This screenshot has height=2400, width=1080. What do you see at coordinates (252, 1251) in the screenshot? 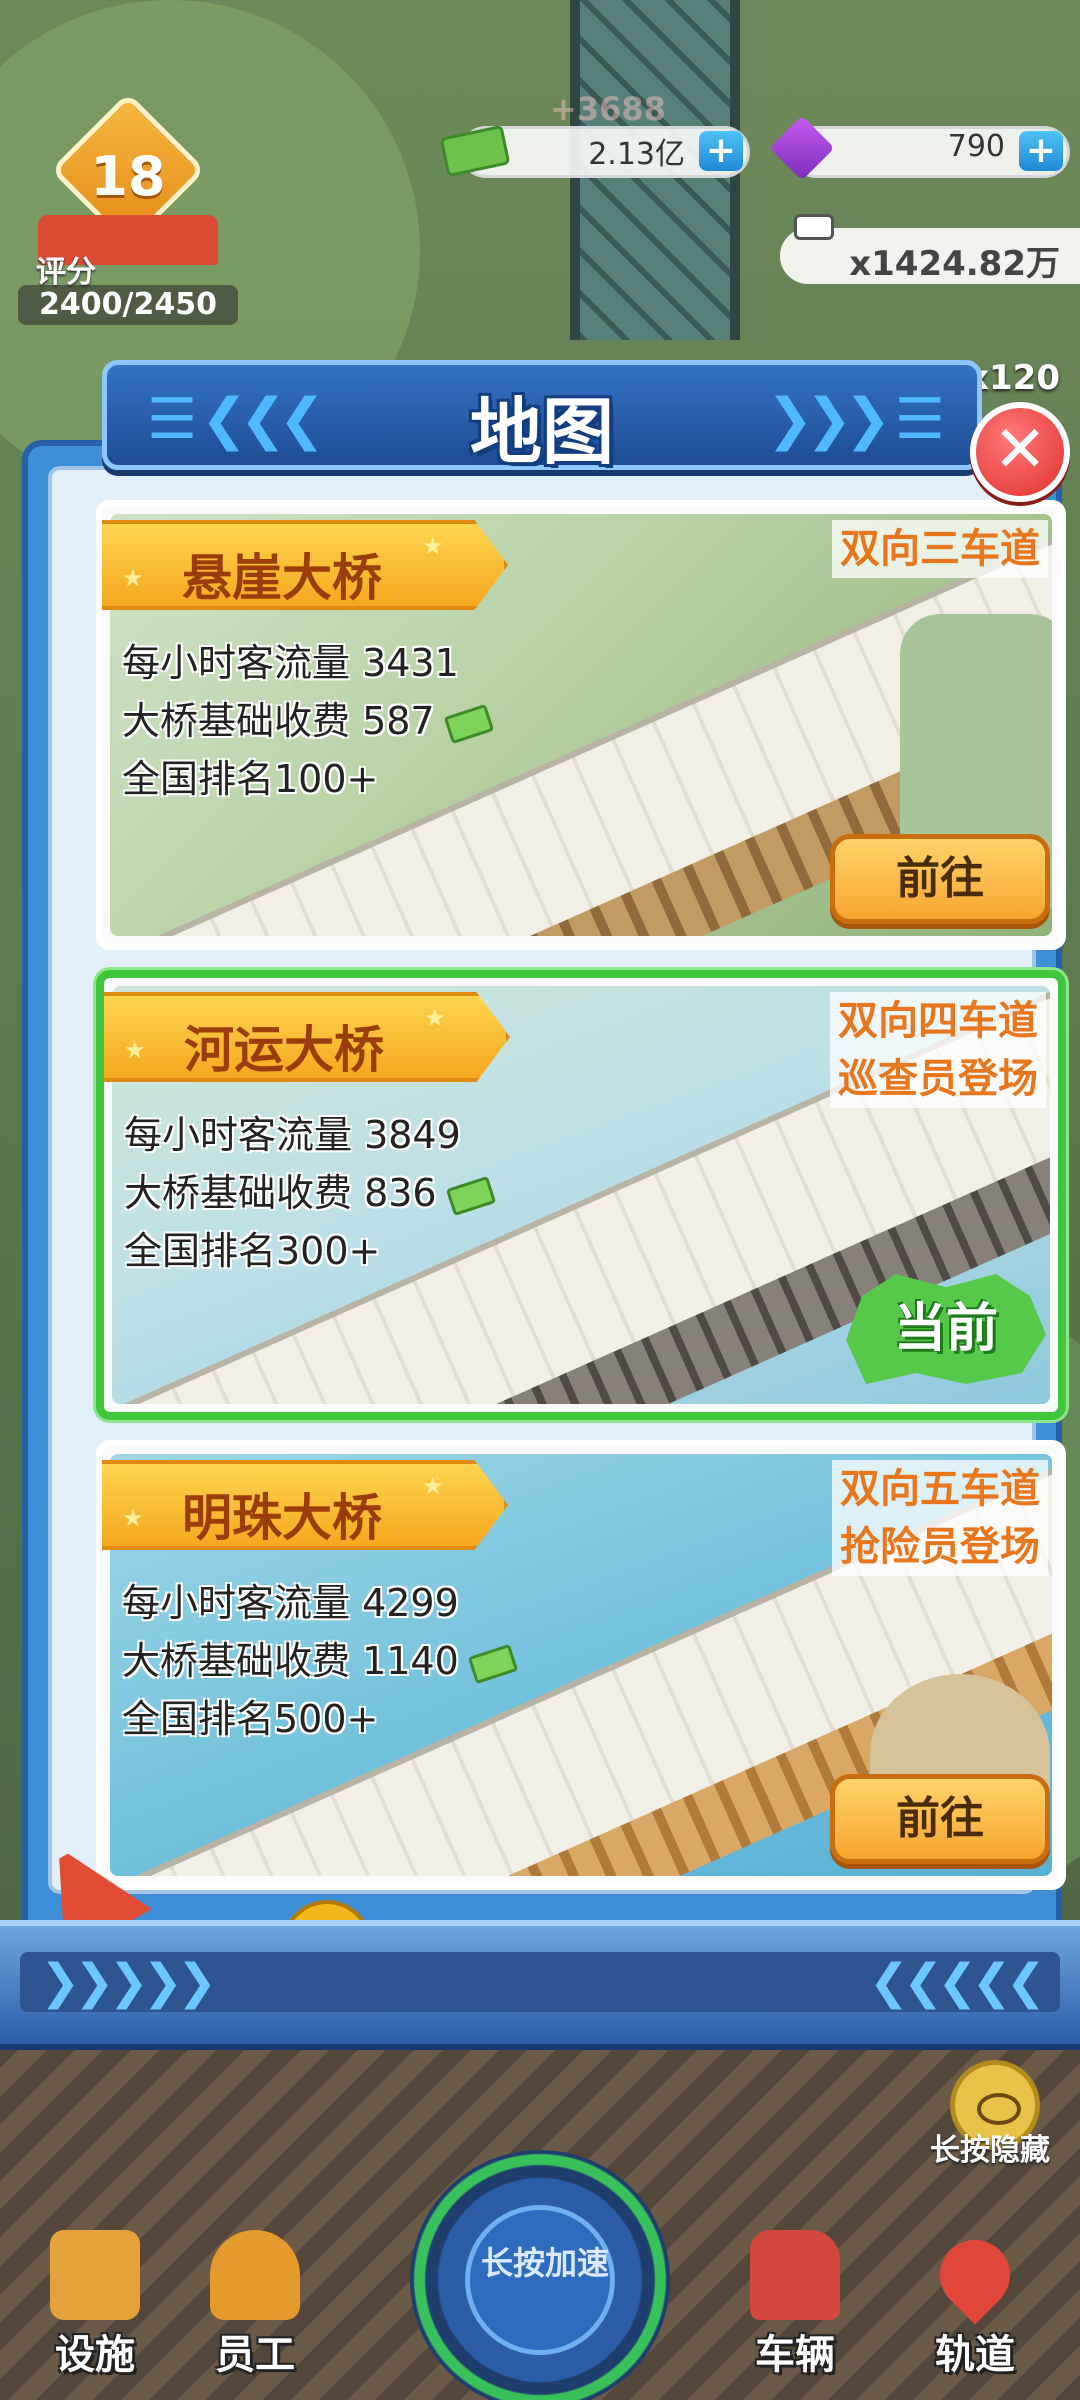
I see `stat-rank: 全国排名300+` at bounding box center [252, 1251].